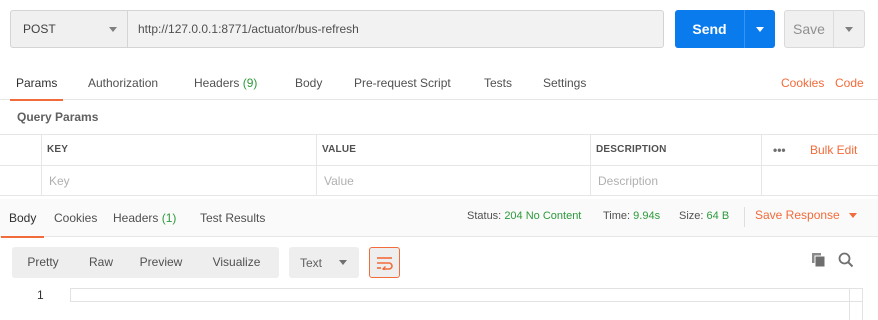  I want to click on status-indicator: Status: 204 No Content, so click(524, 218).